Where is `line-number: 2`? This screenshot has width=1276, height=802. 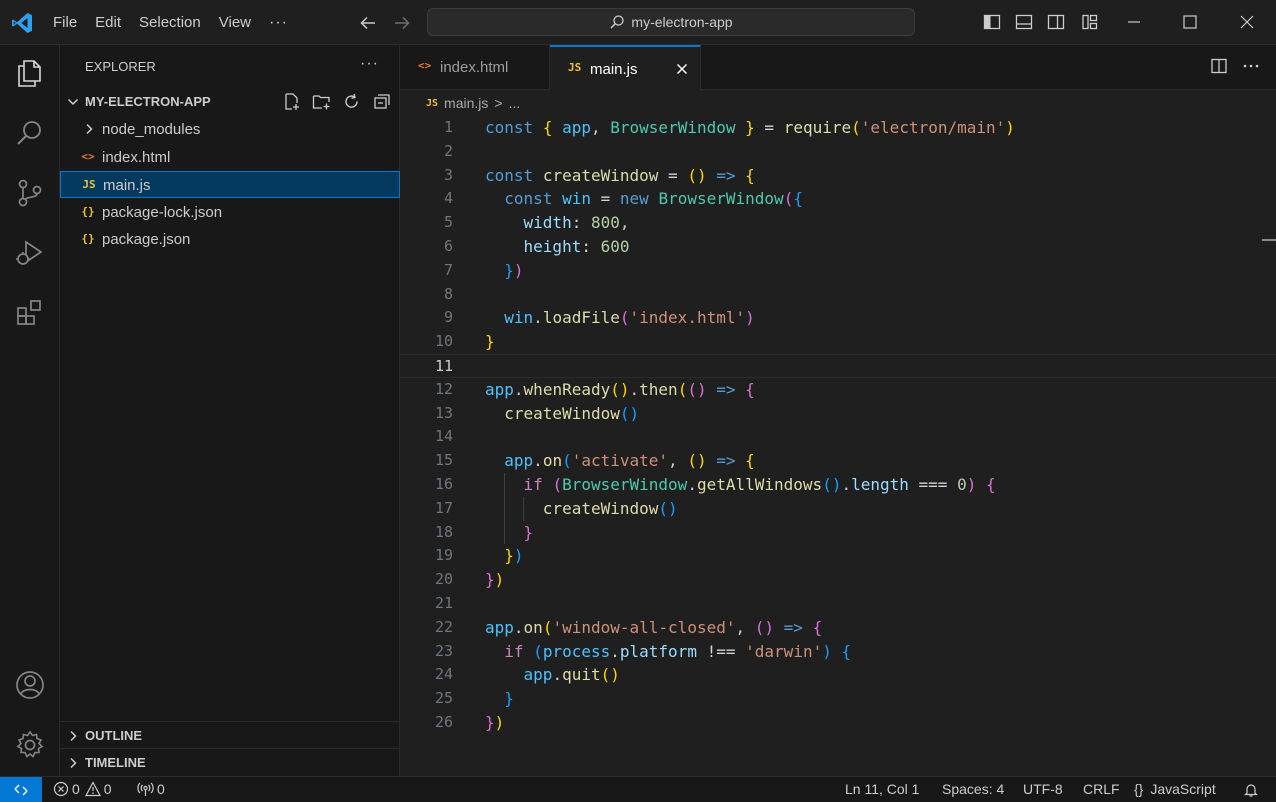 line-number: 2 is located at coordinates (448, 150).